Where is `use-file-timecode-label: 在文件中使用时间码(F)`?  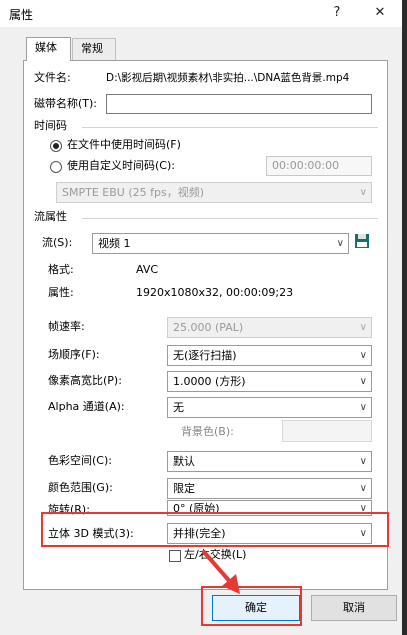 use-file-timecode-label: 在文件中使用时间码(F) is located at coordinates (124, 144).